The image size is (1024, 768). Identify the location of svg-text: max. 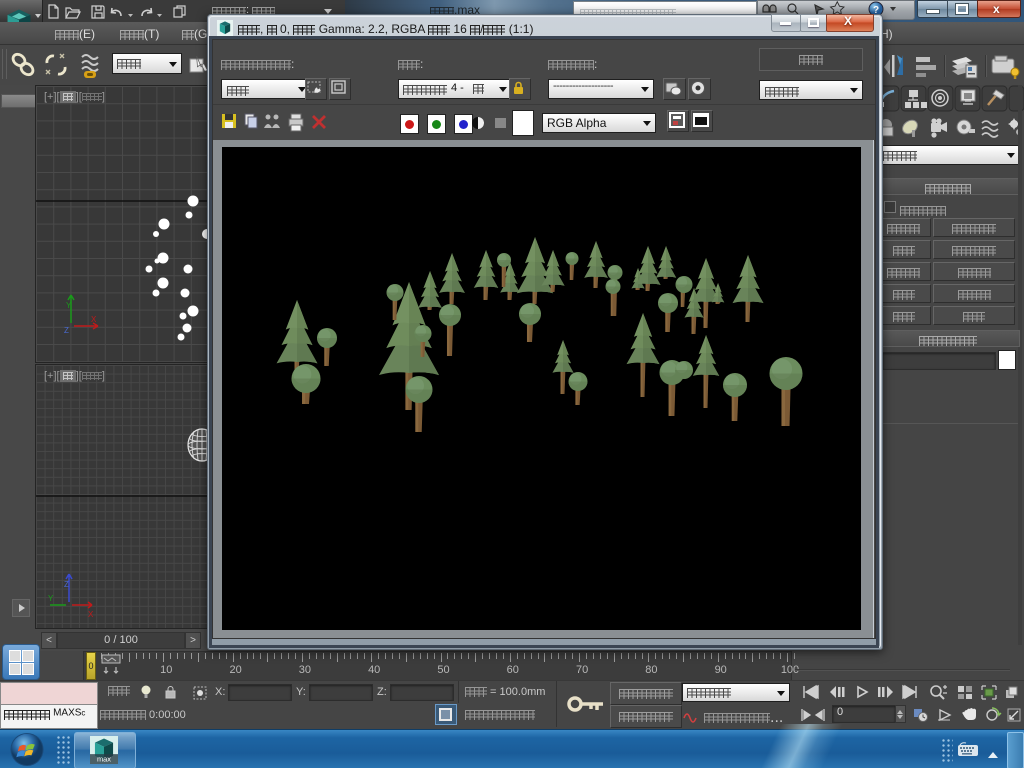
(104, 759).